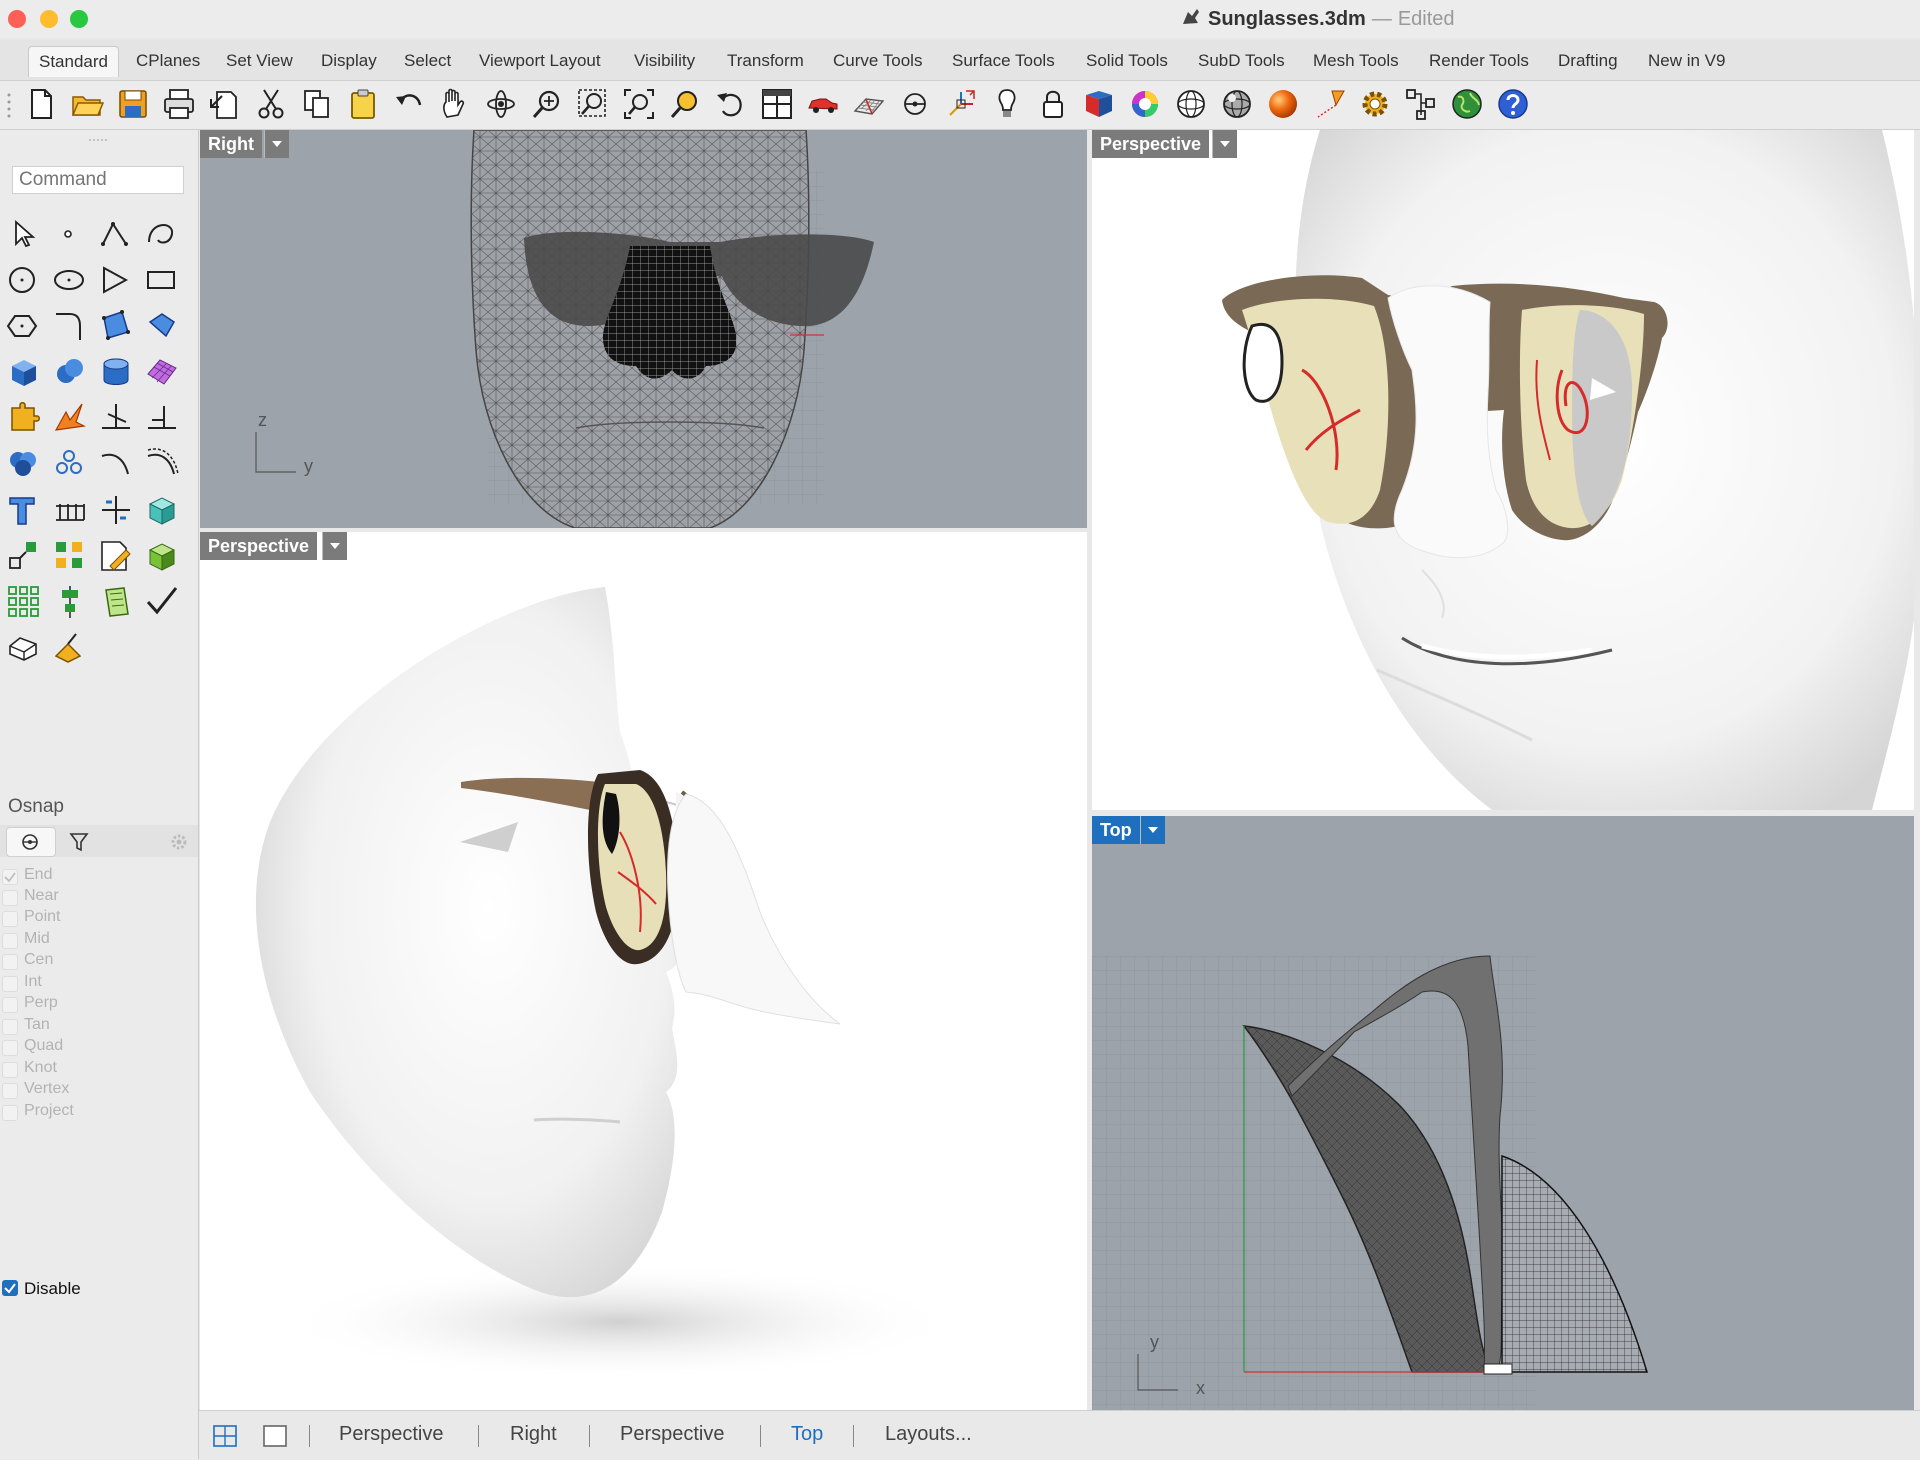 The height and width of the screenshot is (1460, 1920). What do you see at coordinates (225, 104) in the screenshot?
I see `import-icon` at bounding box center [225, 104].